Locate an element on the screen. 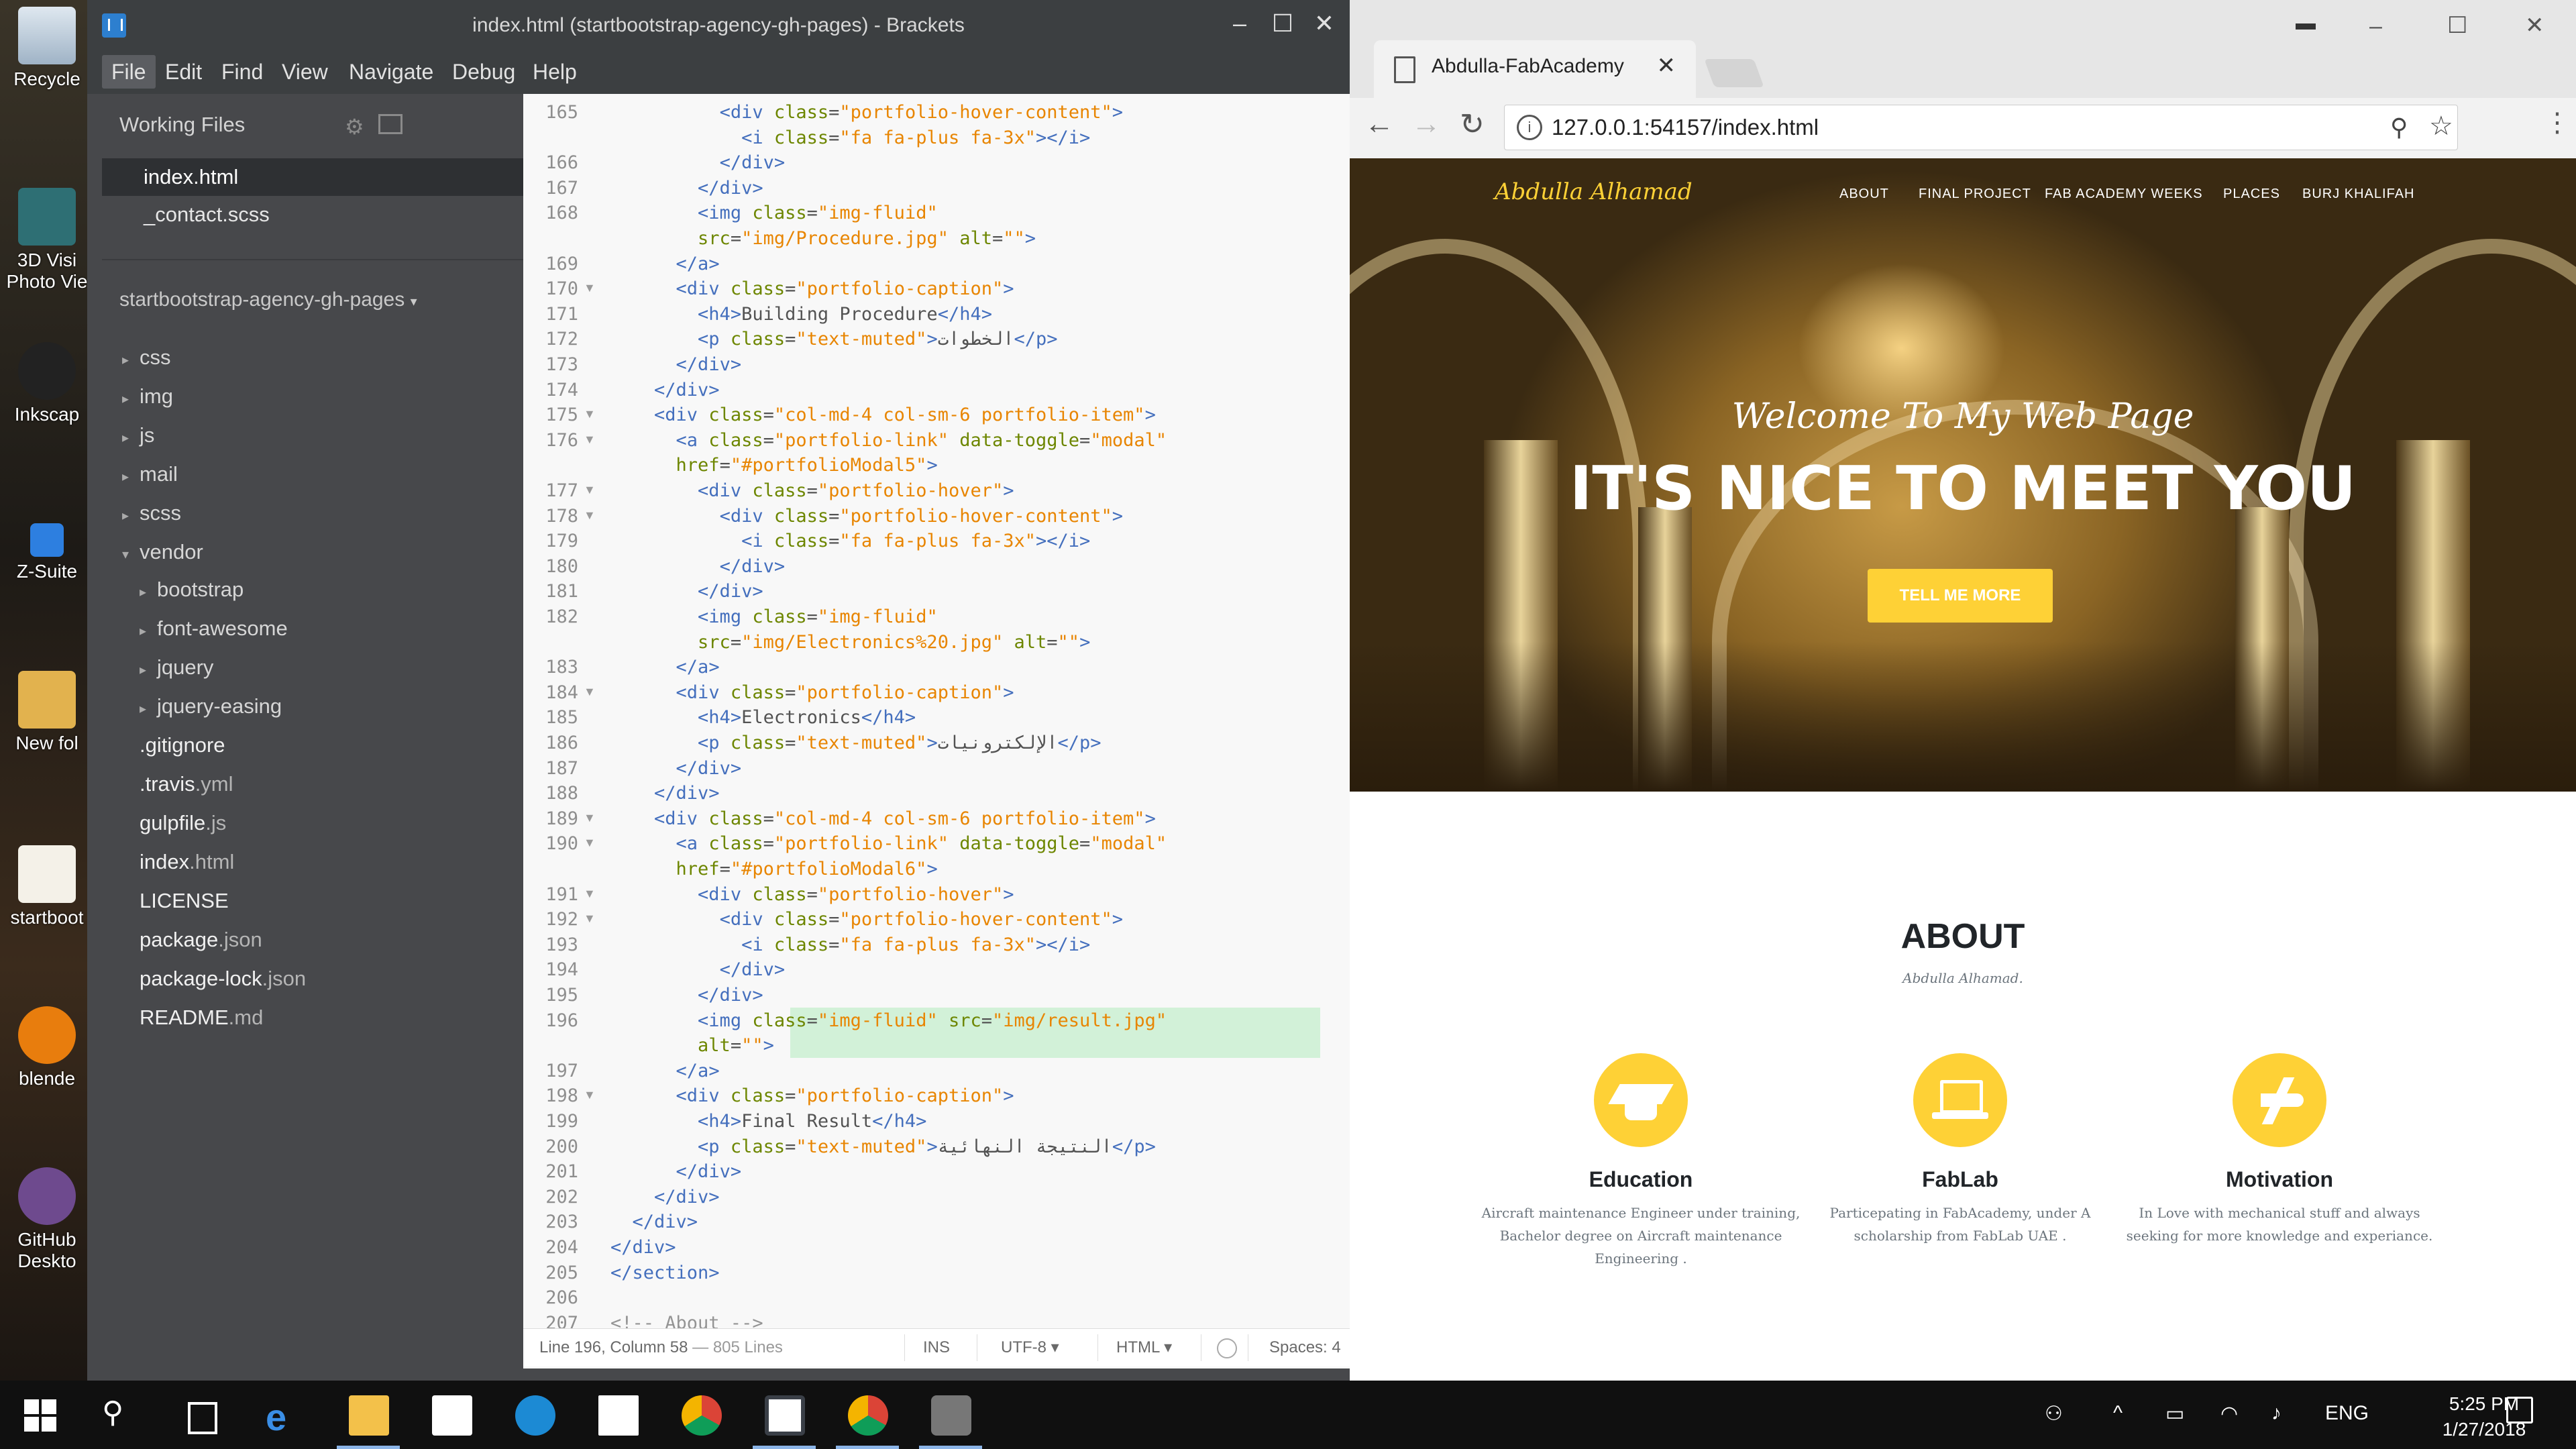 Image resolution: width=2576 pixels, height=1449 pixels. tree-folder-img: ▸ img is located at coordinates (147, 396).